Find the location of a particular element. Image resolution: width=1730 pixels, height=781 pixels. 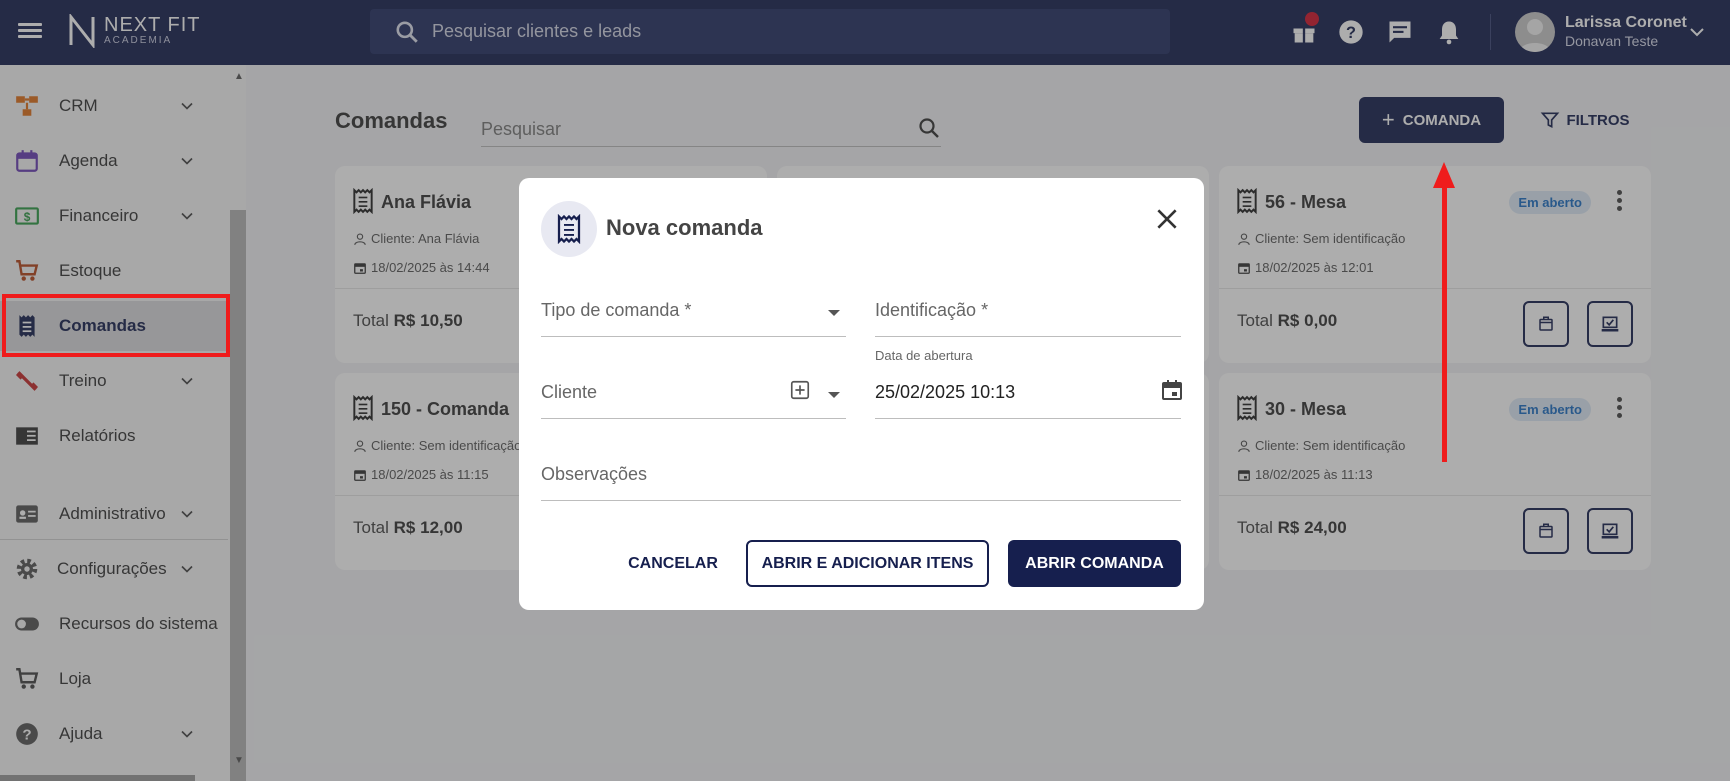

dialog-icon-circle is located at coordinates (569, 229).